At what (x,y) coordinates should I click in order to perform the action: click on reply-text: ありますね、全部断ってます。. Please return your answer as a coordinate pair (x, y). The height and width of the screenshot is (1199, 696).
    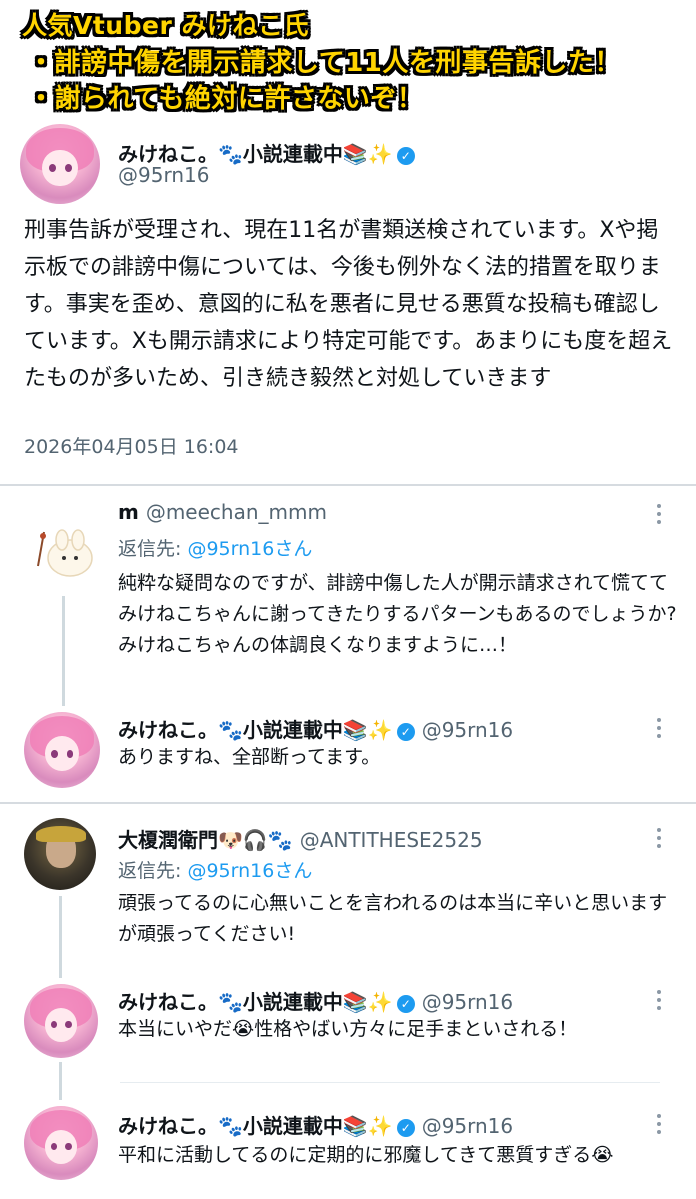
    Looking at the image, I should click on (249, 757).